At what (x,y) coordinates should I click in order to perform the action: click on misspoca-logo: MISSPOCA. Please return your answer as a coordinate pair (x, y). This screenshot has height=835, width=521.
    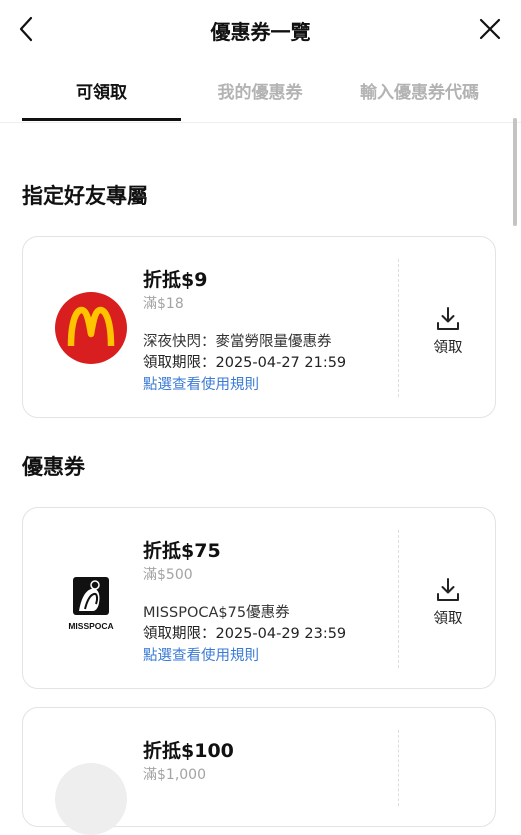
    Looking at the image, I should click on (91, 599).